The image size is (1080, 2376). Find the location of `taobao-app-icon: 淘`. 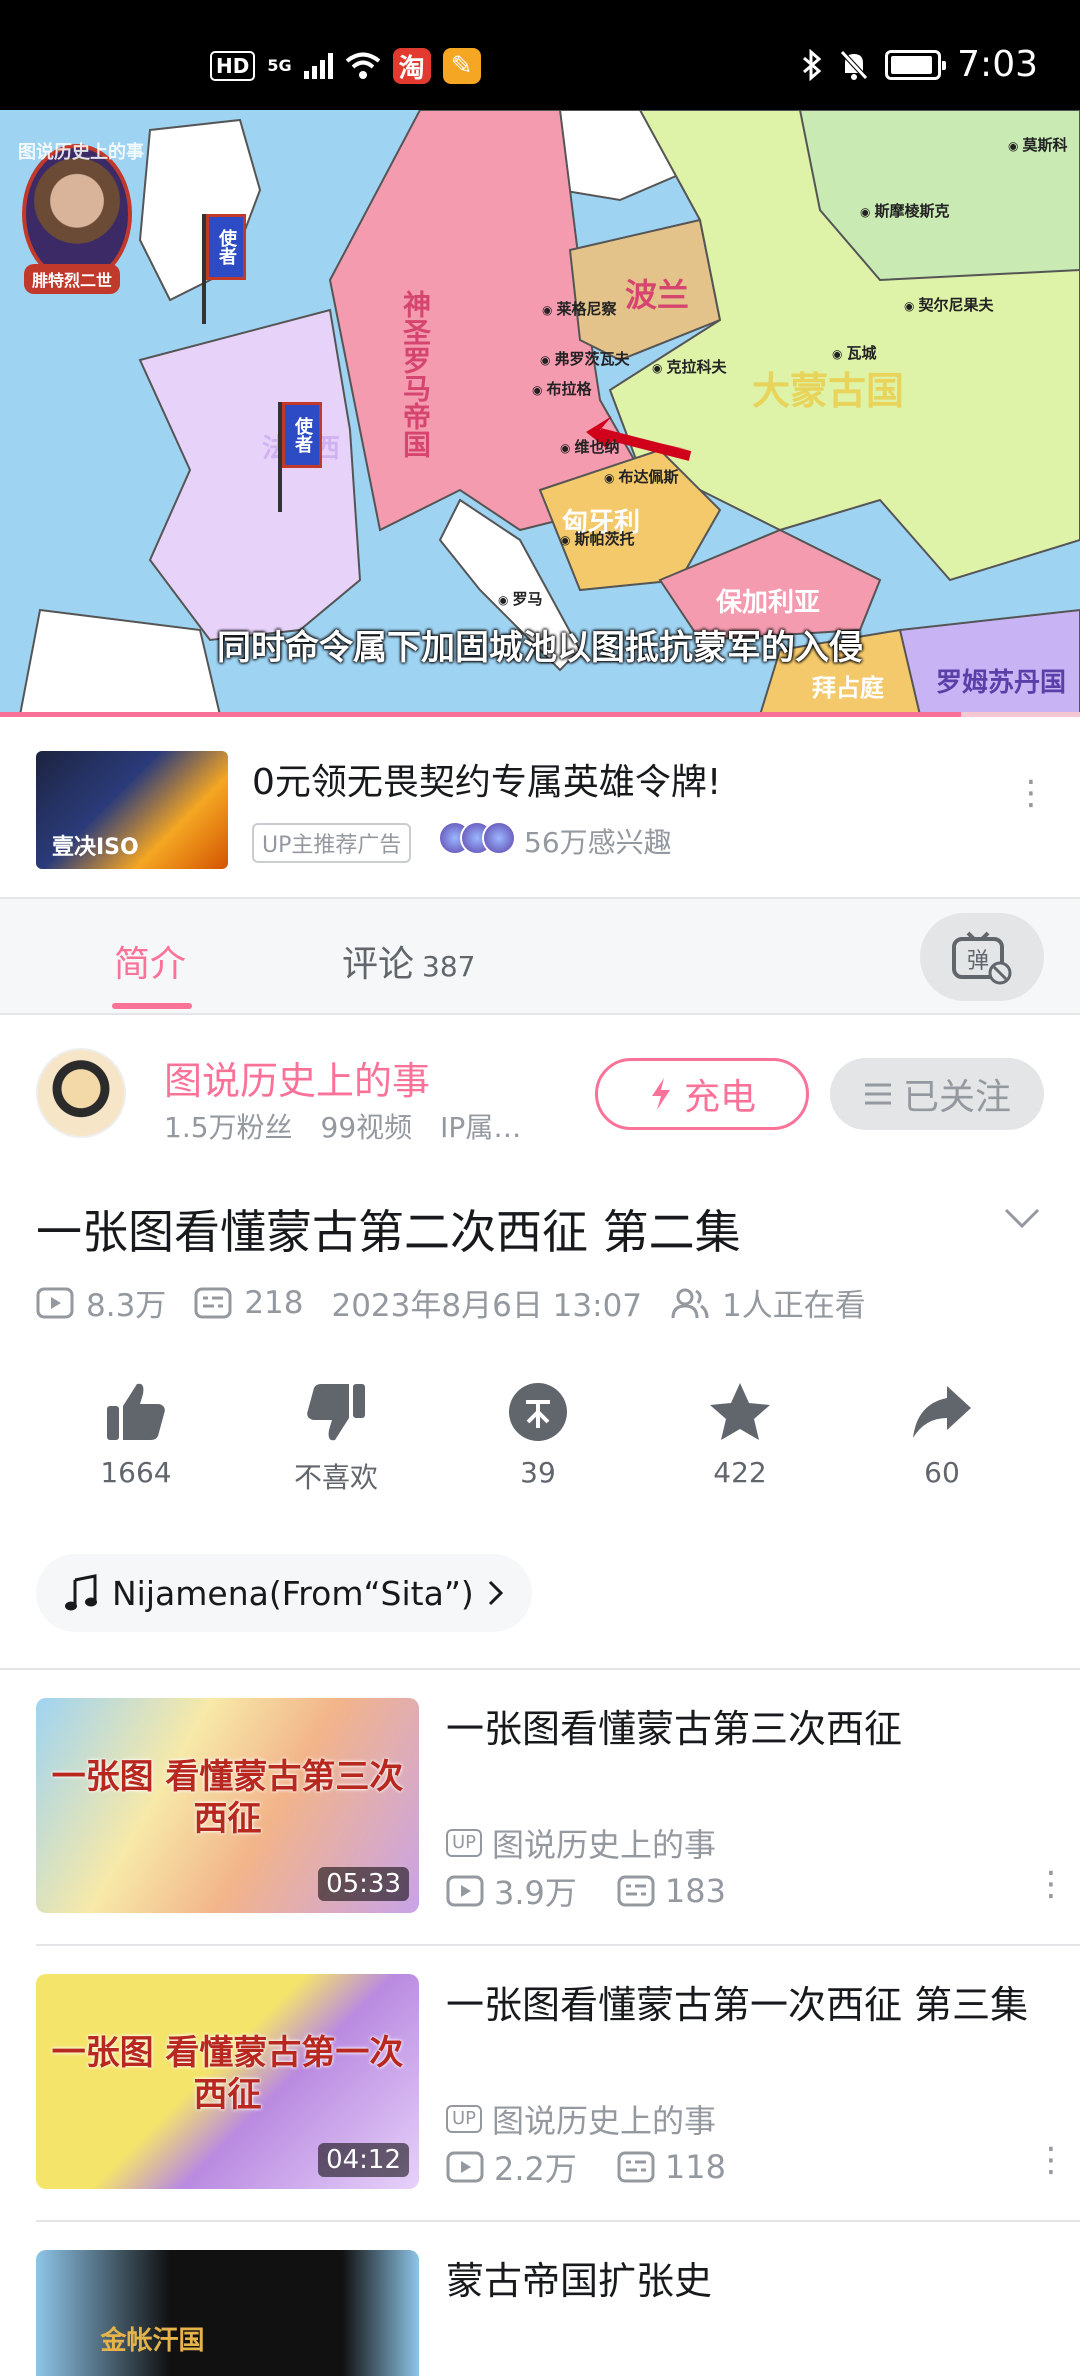

taobao-app-icon: 淘 is located at coordinates (411, 66).